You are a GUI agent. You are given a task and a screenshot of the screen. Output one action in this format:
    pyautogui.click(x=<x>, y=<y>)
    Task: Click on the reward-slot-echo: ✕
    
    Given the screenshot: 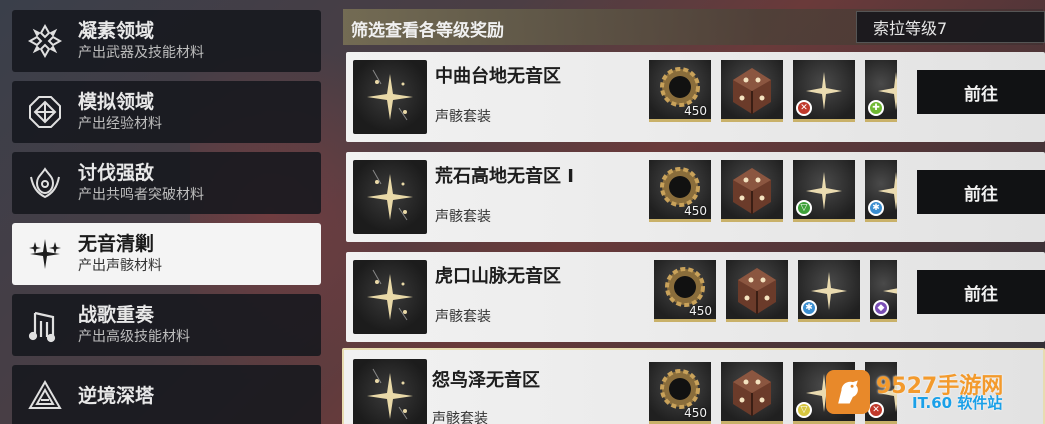 What is the action you would take?
    pyautogui.click(x=824, y=91)
    